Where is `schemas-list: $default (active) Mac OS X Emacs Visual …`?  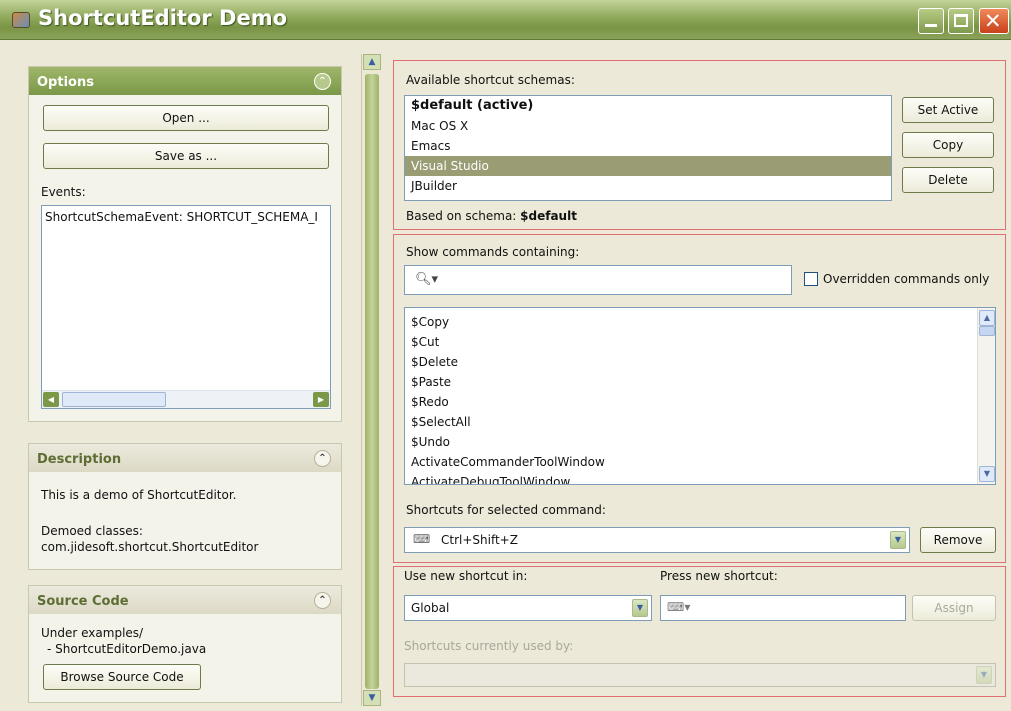
schemas-list: $default (active) Mac OS X Emacs Visual … is located at coordinates (648, 148).